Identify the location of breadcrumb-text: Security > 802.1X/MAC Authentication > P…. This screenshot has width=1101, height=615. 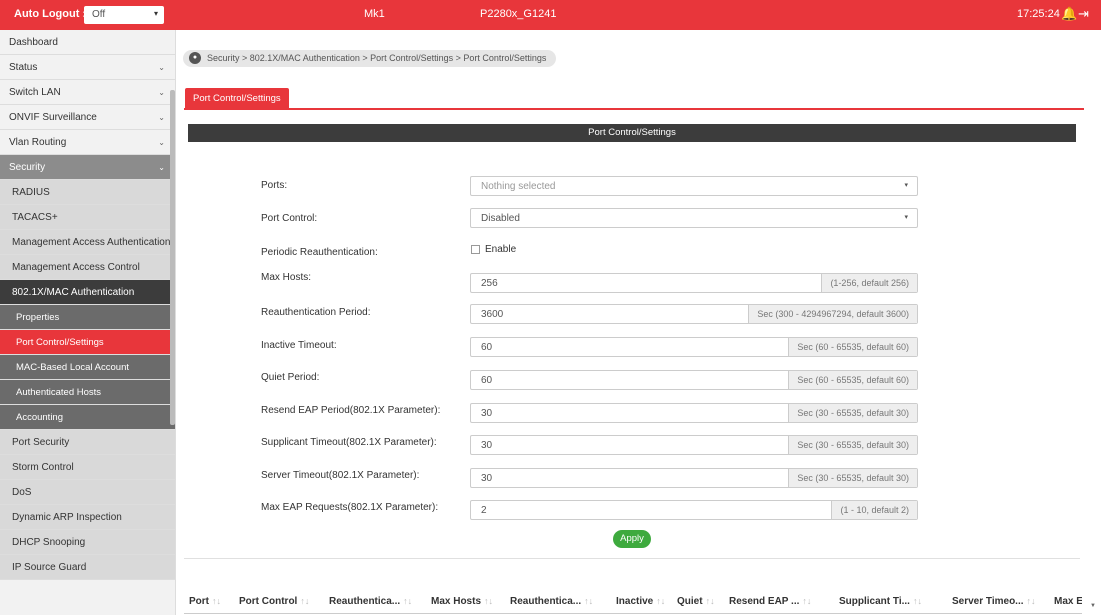
(377, 58).